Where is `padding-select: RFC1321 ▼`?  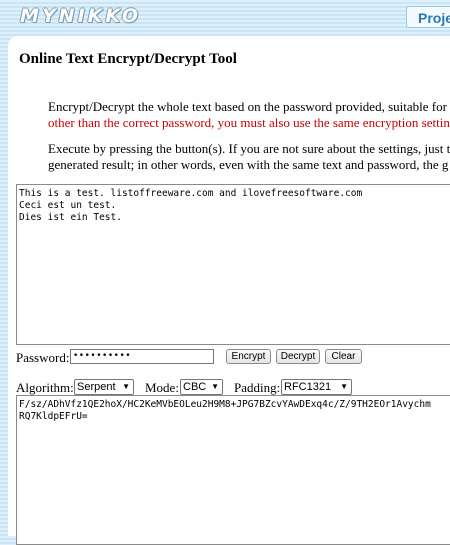 padding-select: RFC1321 ▼ is located at coordinates (316, 387).